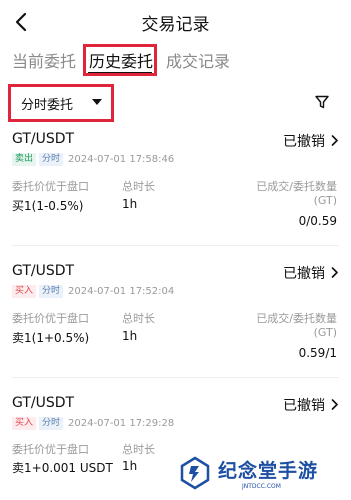 This screenshot has height=500, width=351. I want to click on header: 交易记录, so click(175, 22).